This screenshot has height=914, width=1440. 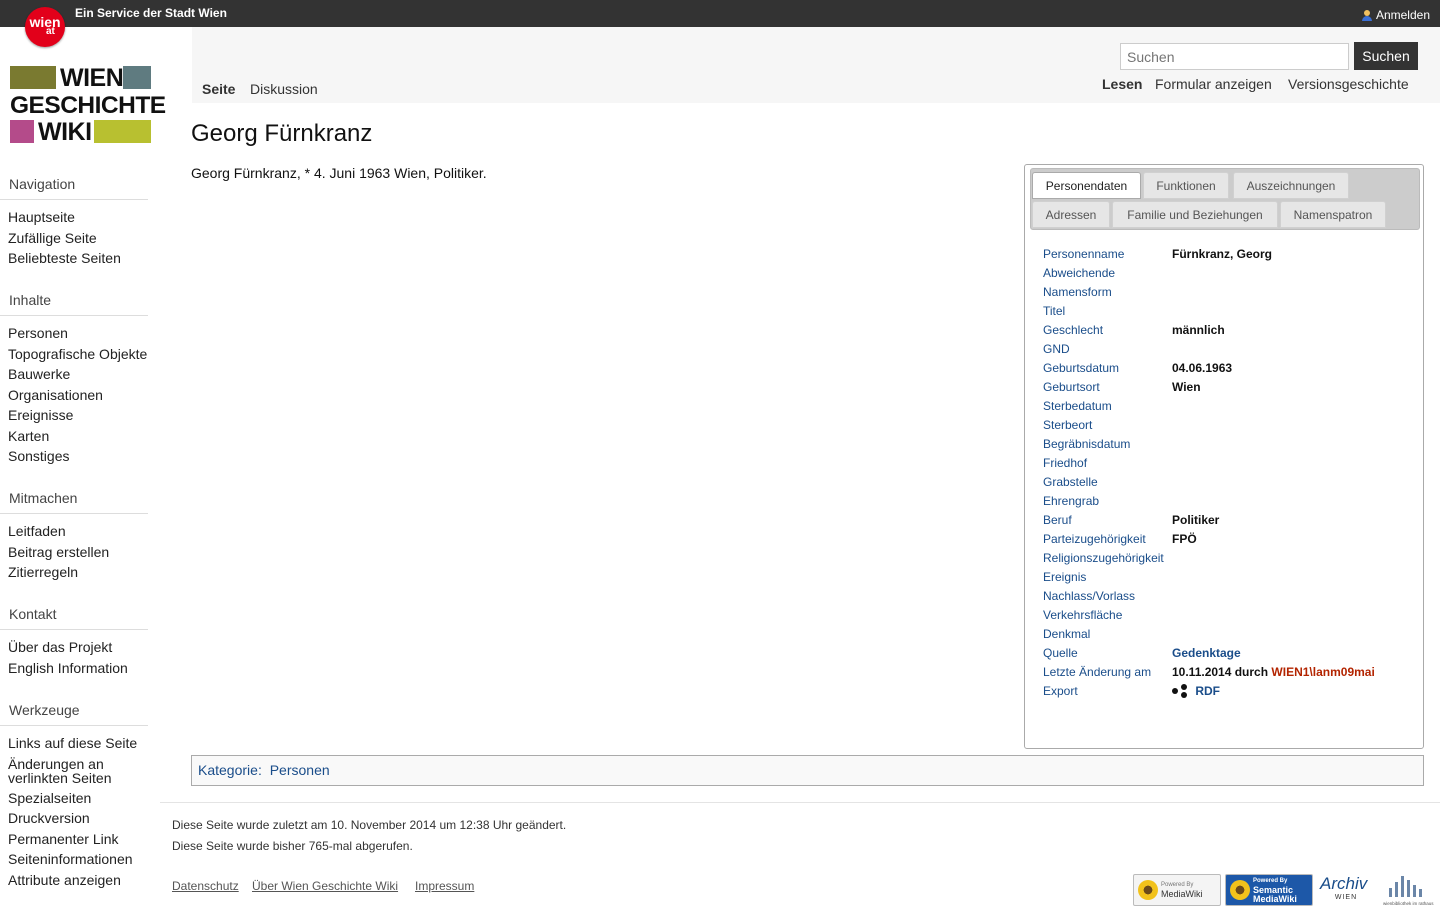 I want to click on sidebar-item-spezialseiten: Spezialseiten, so click(x=84, y=798).